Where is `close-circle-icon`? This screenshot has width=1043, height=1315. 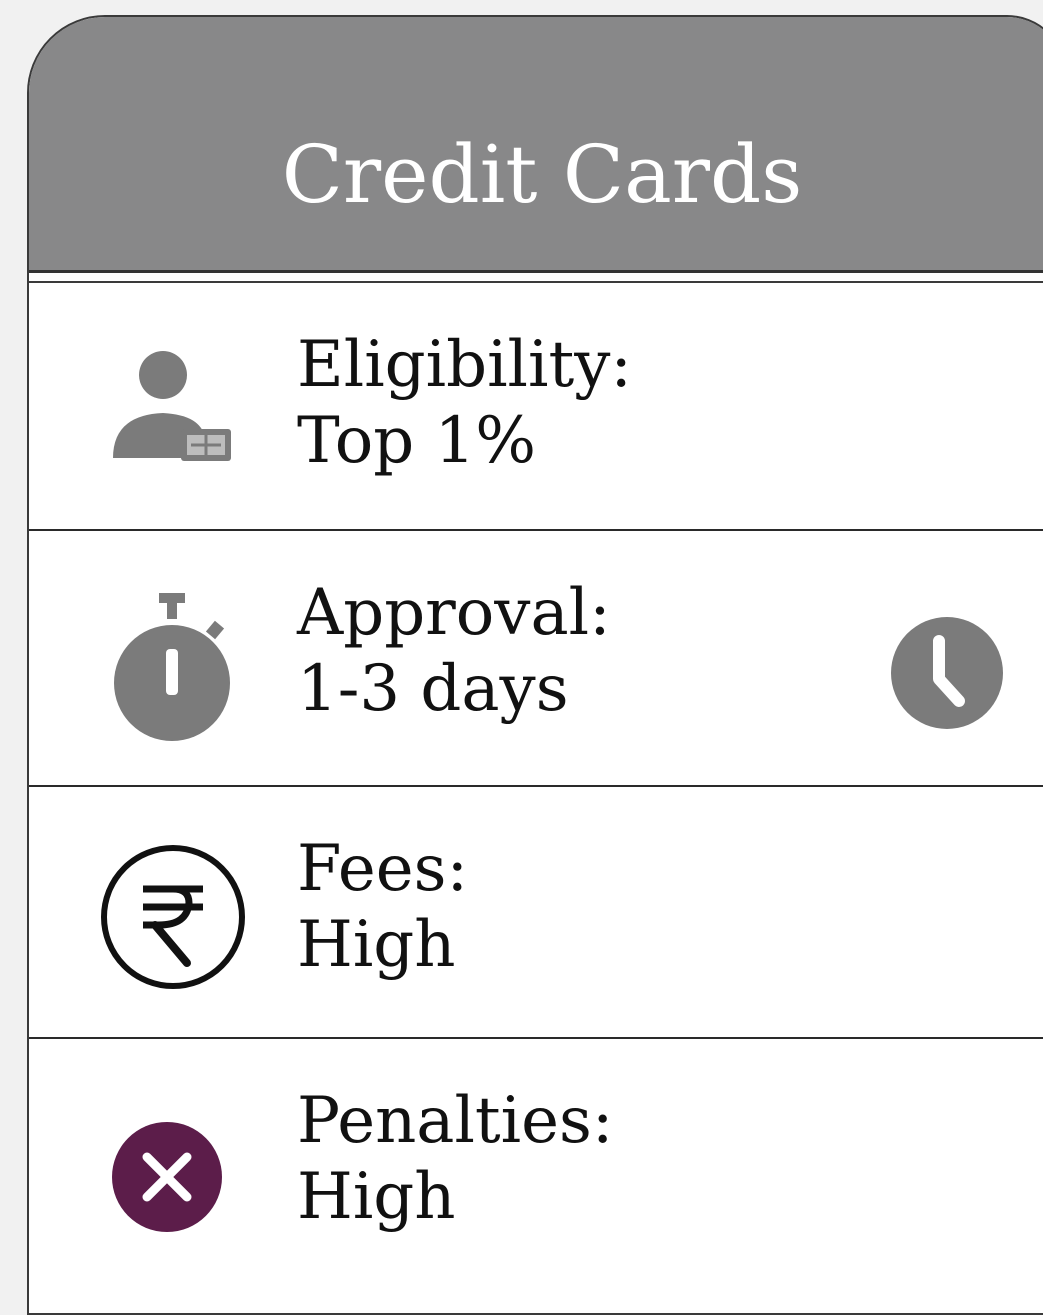 close-circle-icon is located at coordinates (167, 1177).